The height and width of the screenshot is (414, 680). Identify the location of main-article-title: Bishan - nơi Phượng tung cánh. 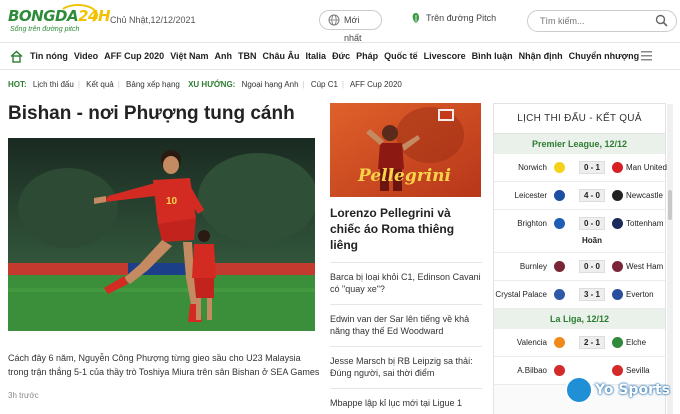
(151, 114).